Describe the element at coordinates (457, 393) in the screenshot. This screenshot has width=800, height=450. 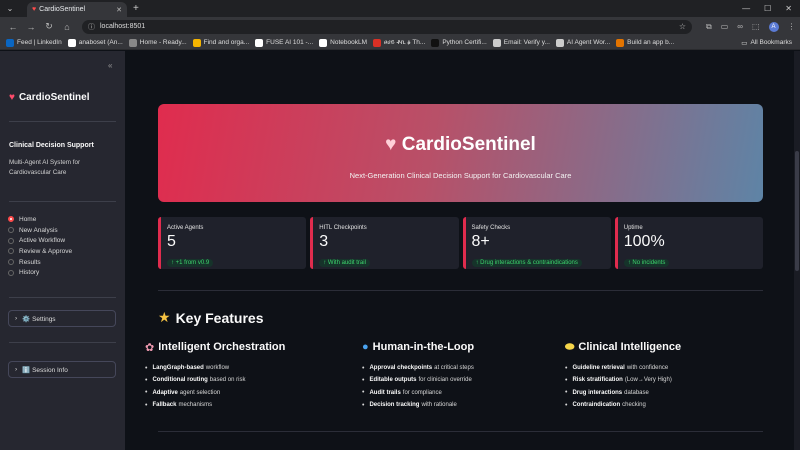
I see `feature-list-item: Audit trailsfor compliance` at that location.